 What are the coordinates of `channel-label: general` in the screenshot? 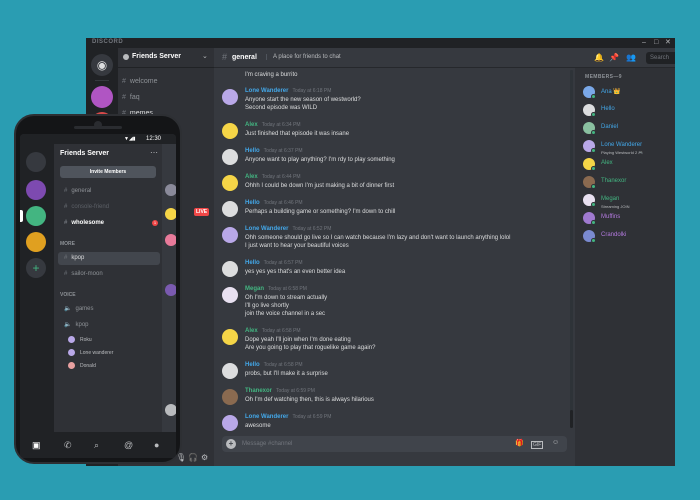 It's located at (81, 191).